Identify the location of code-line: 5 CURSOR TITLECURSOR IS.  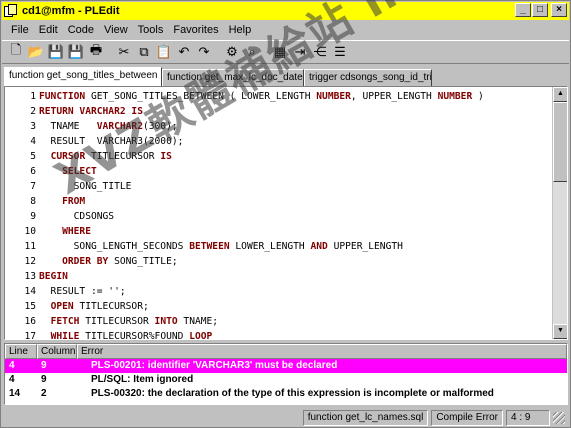
(279, 156).